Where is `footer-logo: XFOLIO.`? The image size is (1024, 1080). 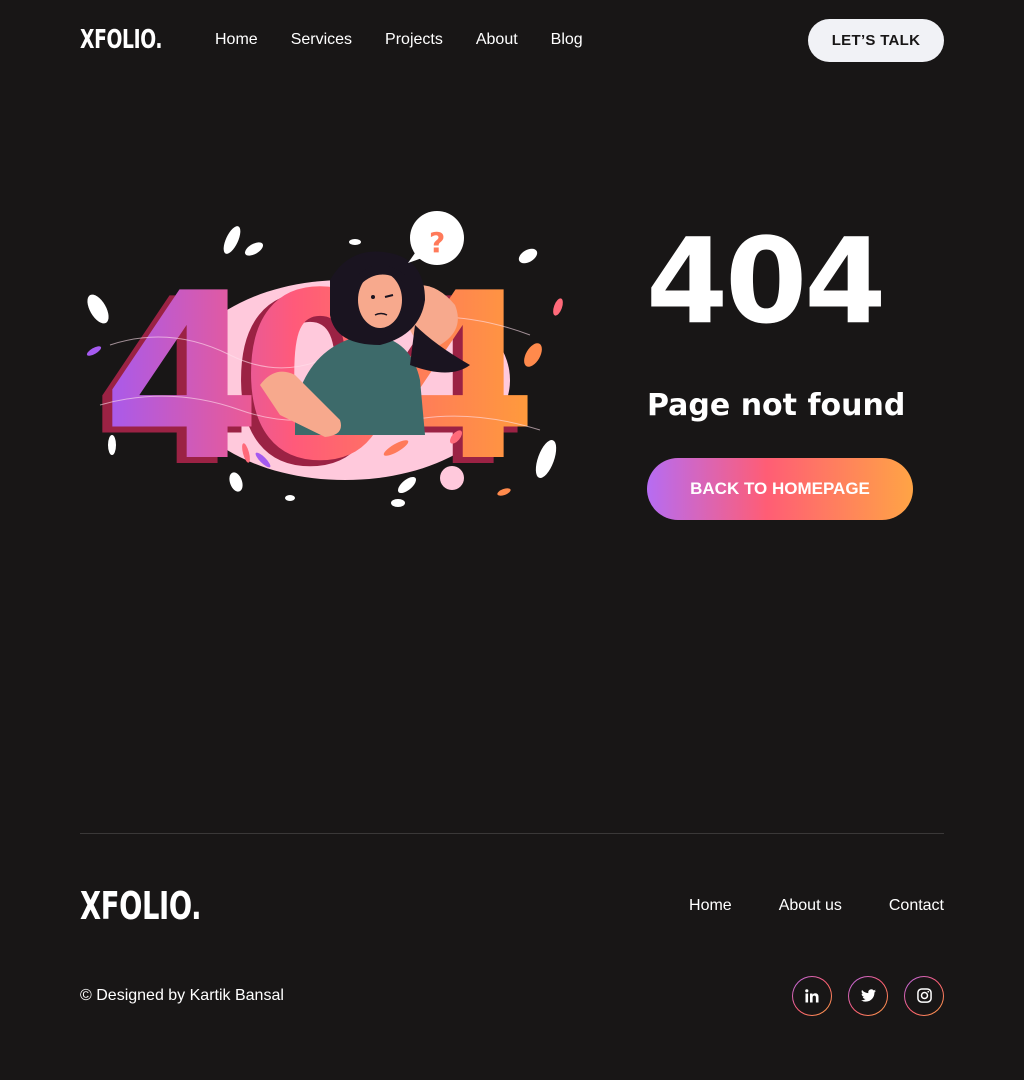
footer-logo: XFOLIO. is located at coordinates (141, 906).